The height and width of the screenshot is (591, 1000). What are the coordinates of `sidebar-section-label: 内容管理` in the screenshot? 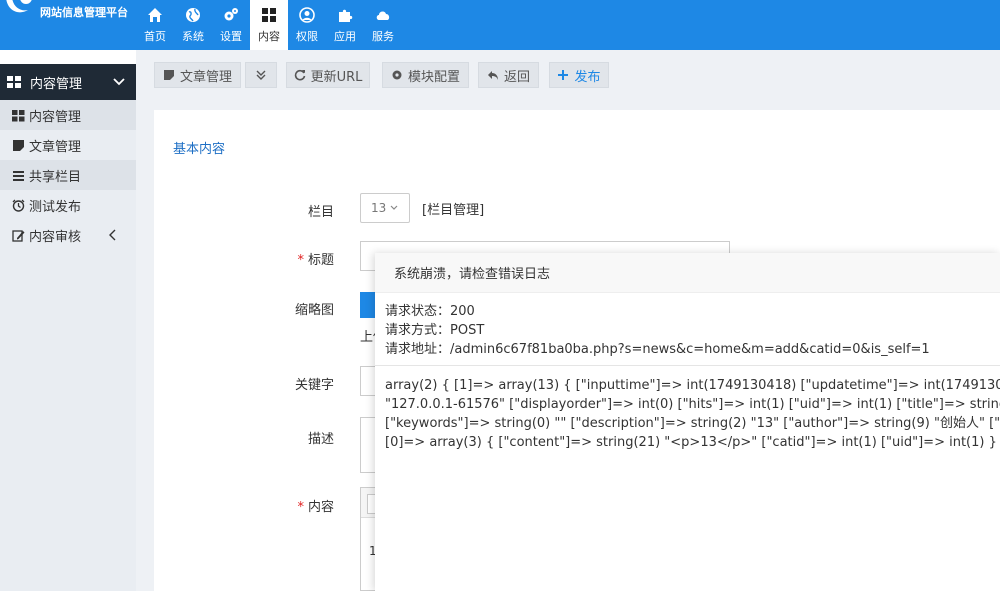 It's located at (56, 84).